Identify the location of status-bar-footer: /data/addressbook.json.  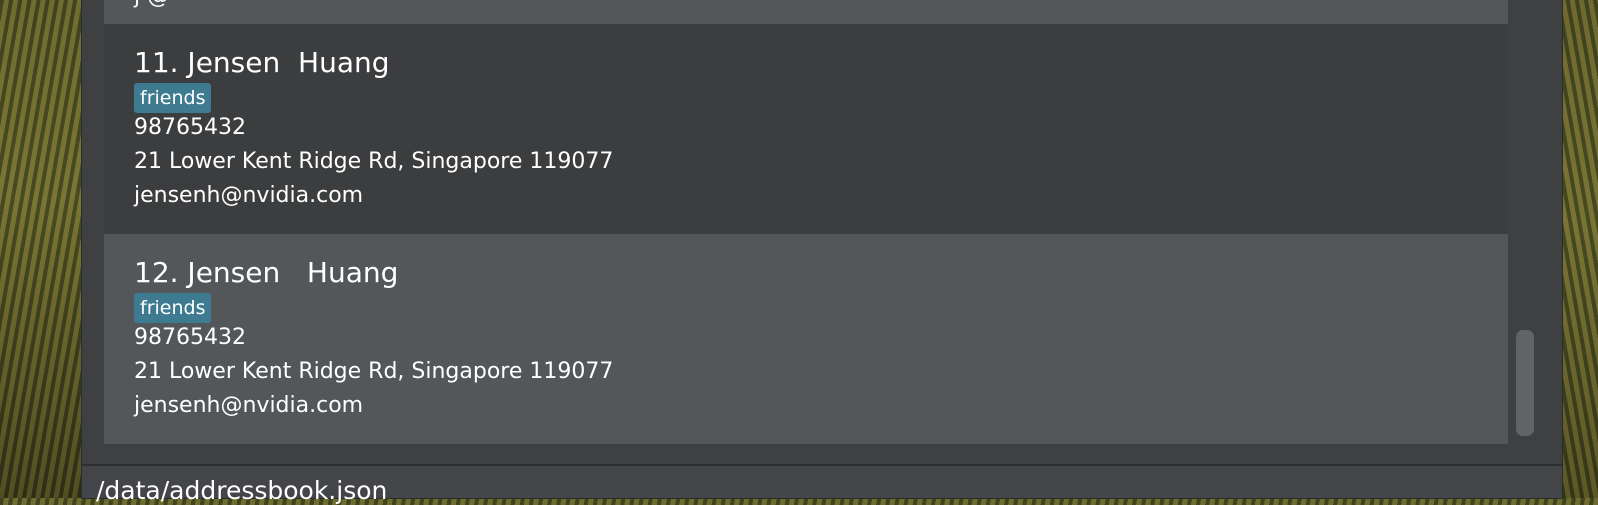
(822, 485).